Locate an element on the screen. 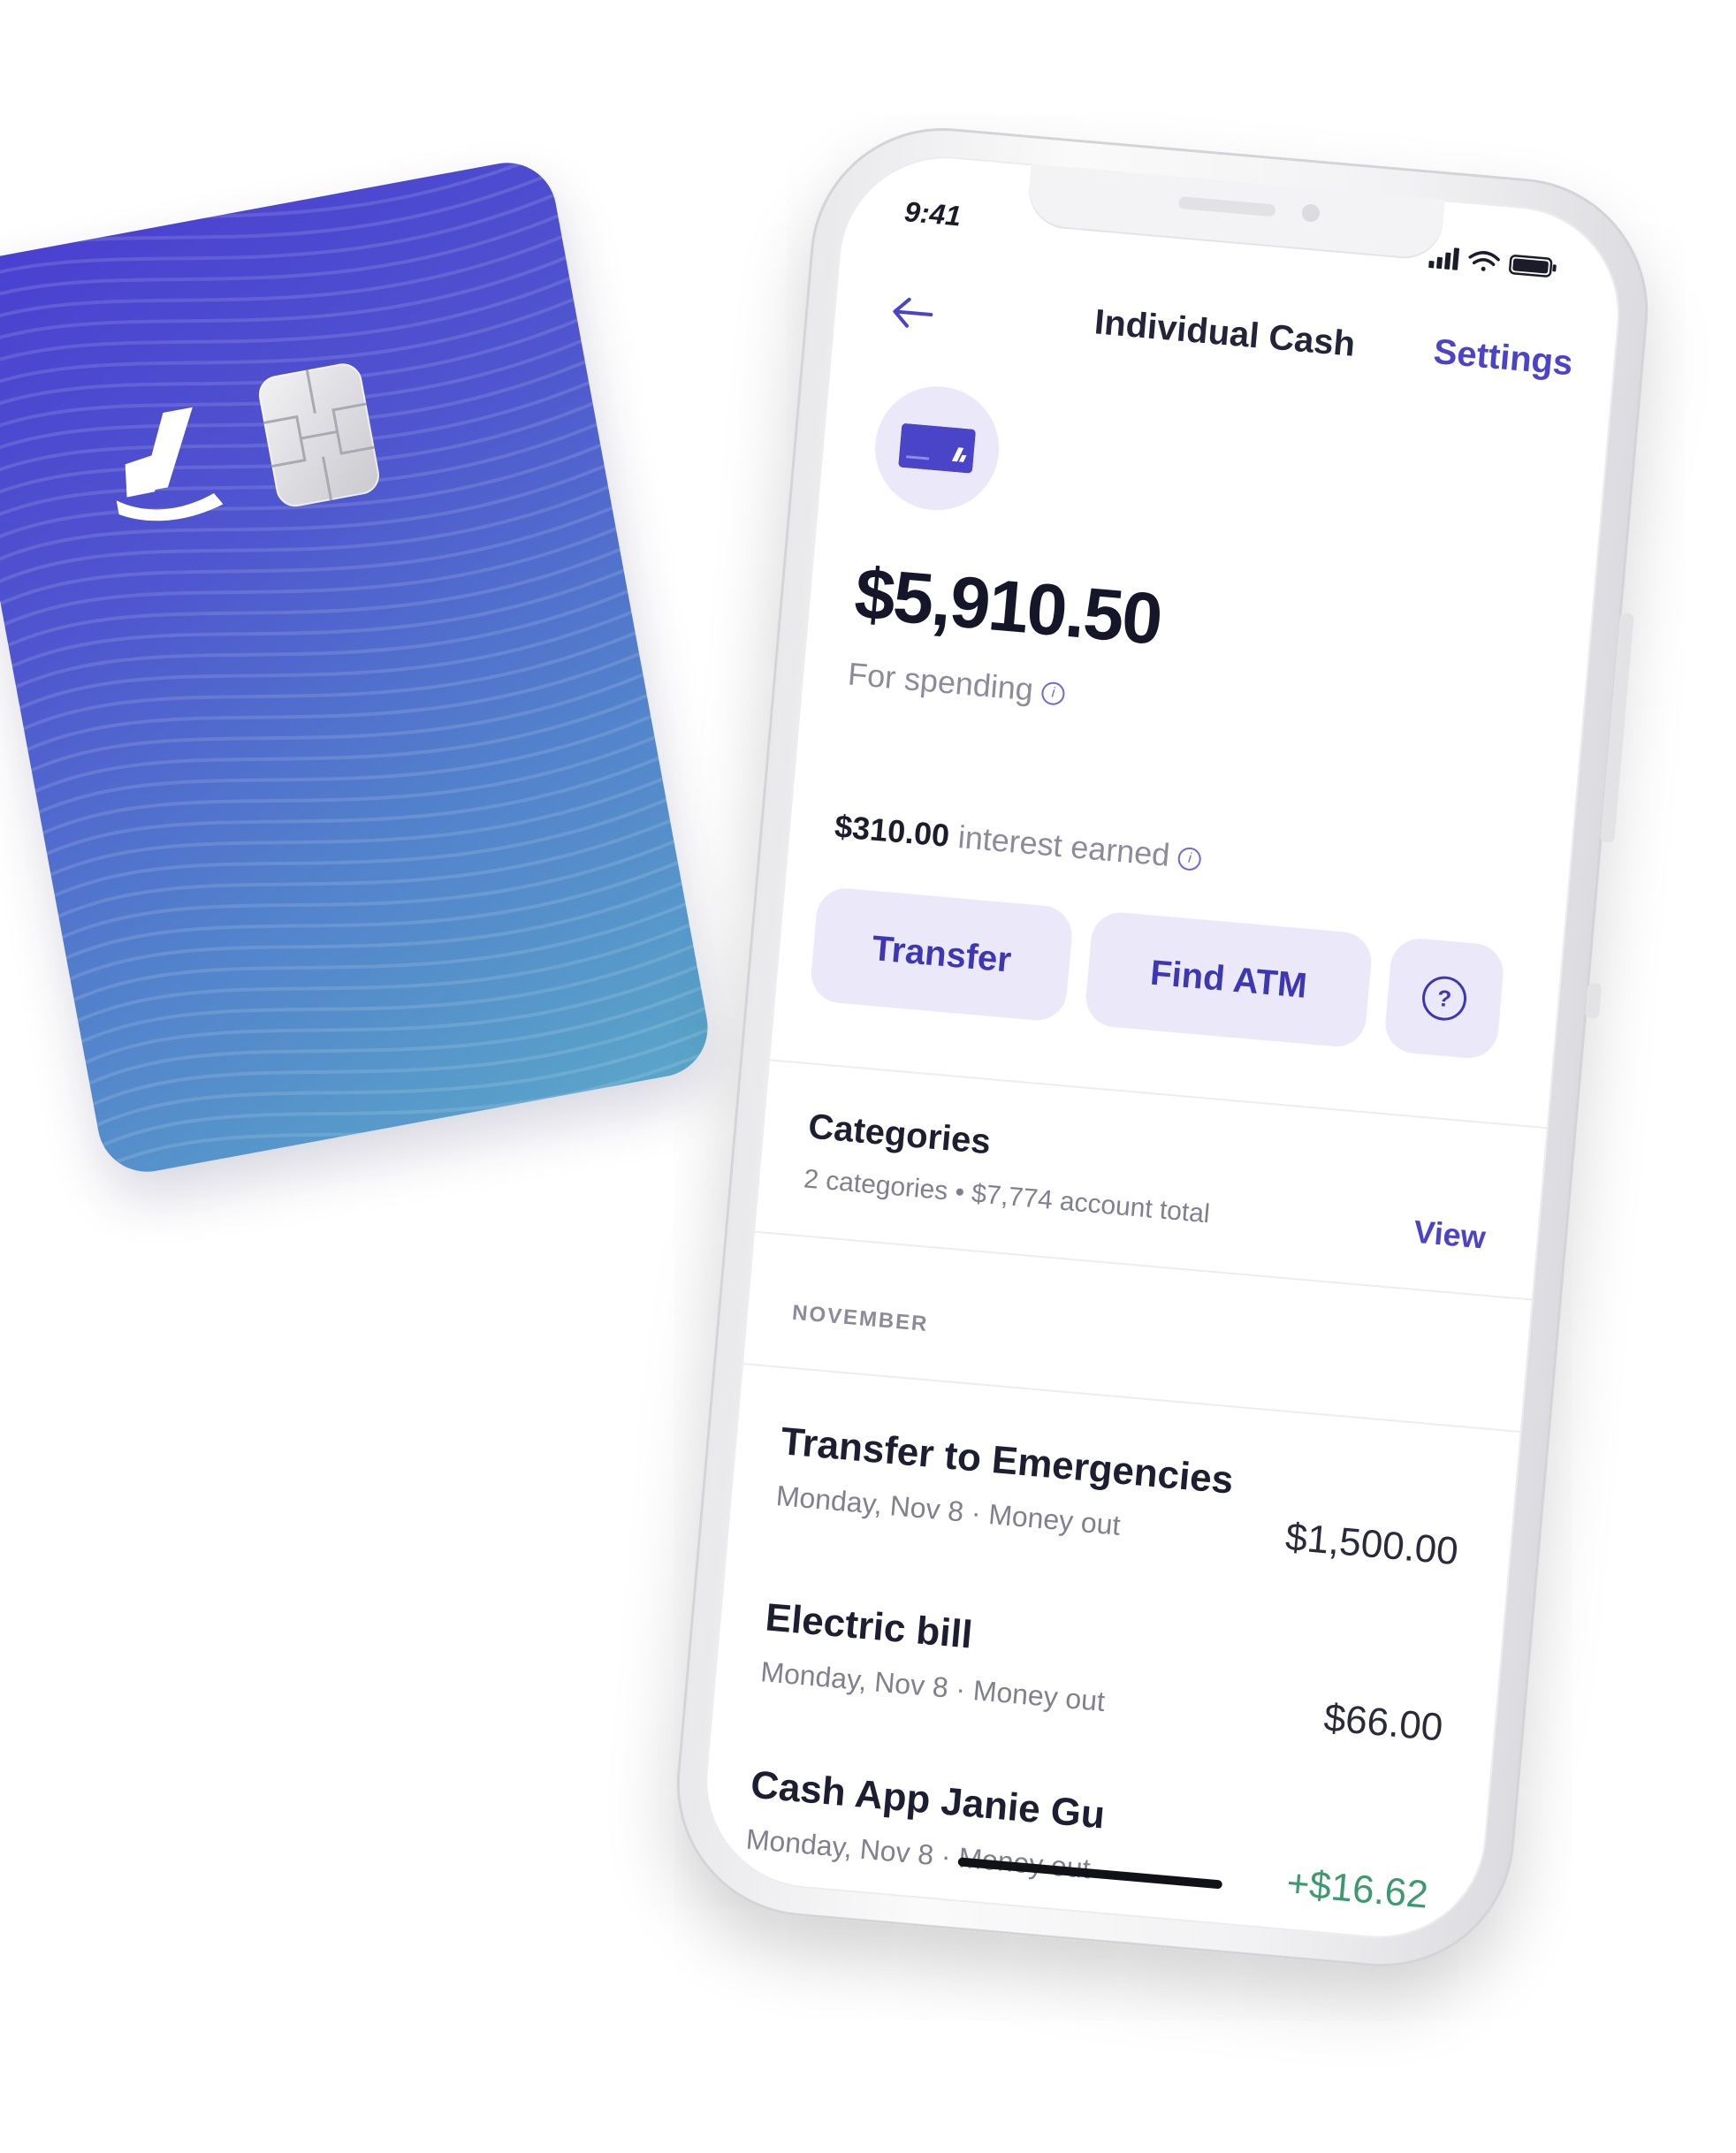  transaction-title: Cash App Janie Gu is located at coordinates (928, 1799).